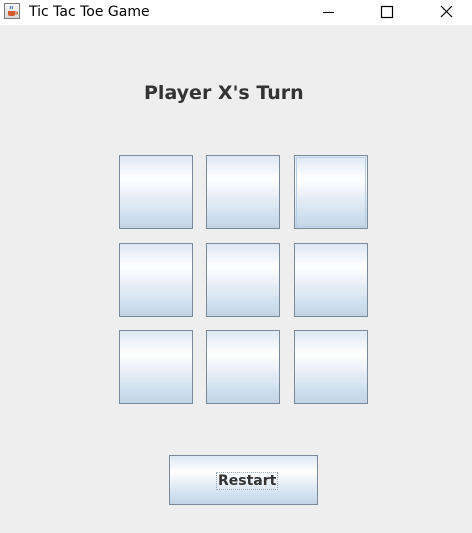 The width and height of the screenshot is (472, 533). Describe the element at coordinates (247, 481) in the screenshot. I see `restart-button-label: Restart` at that location.